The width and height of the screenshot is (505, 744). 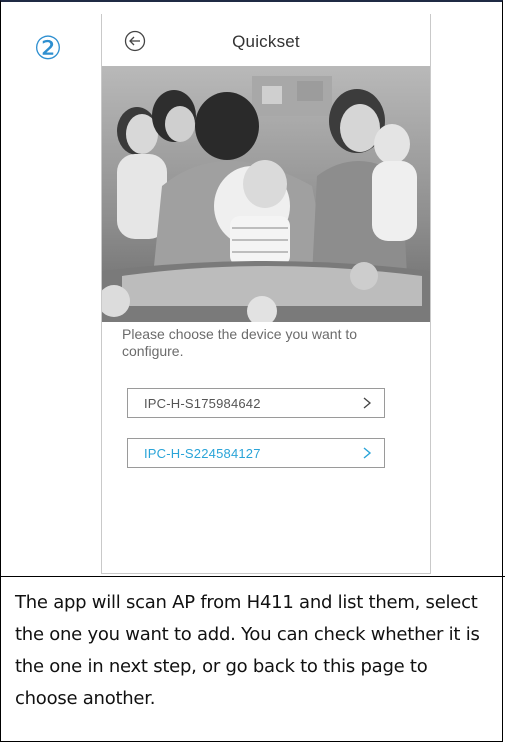 I want to click on nav-bar: Quickset, so click(x=266, y=40).